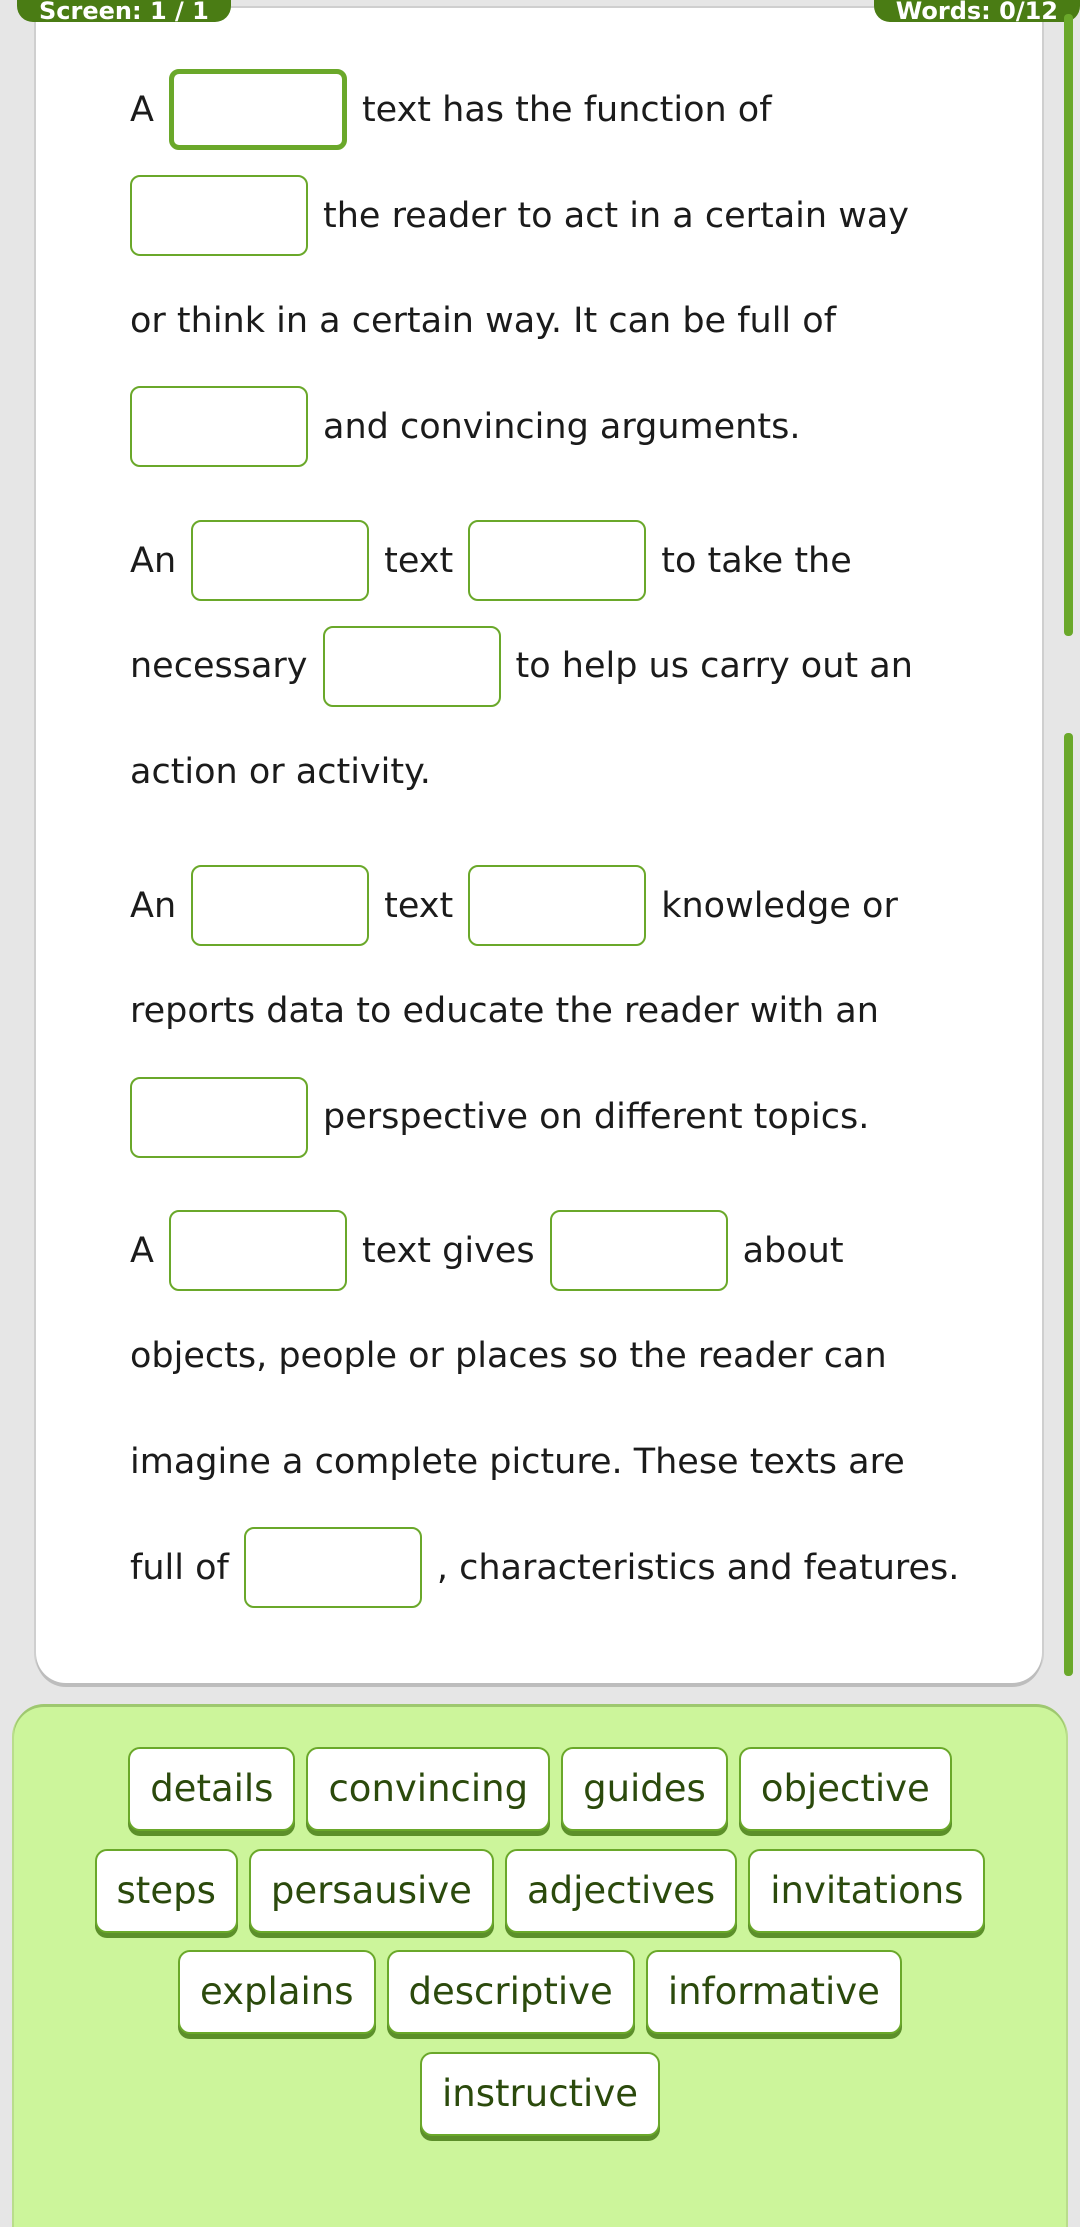  Describe the element at coordinates (371, 1890) in the screenshot. I see `word-chip-persausive: persausive` at that location.